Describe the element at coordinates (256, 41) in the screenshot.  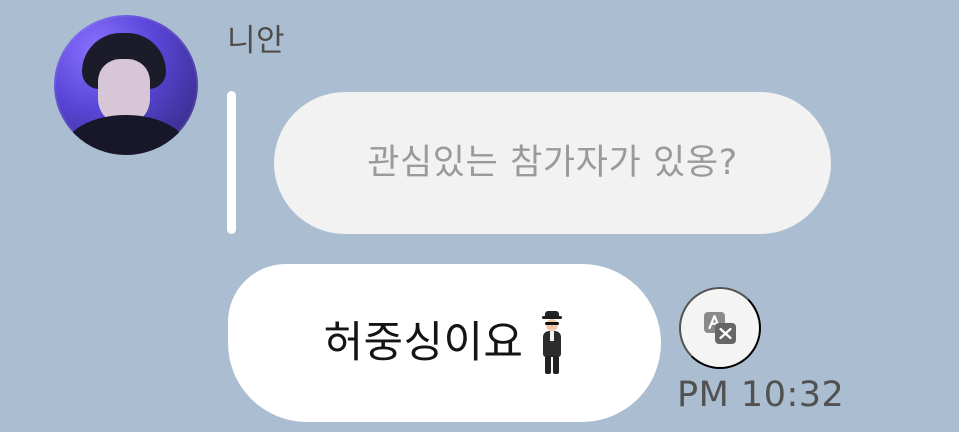
I see `sender-name: 니안` at that location.